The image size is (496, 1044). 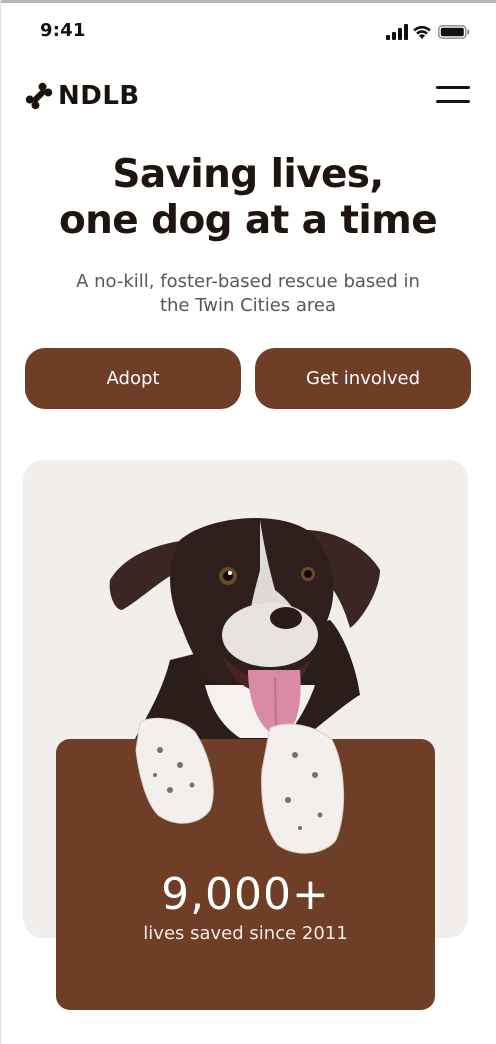 What do you see at coordinates (245, 933) in the screenshot?
I see `stat-label: lives saved since 2011` at bounding box center [245, 933].